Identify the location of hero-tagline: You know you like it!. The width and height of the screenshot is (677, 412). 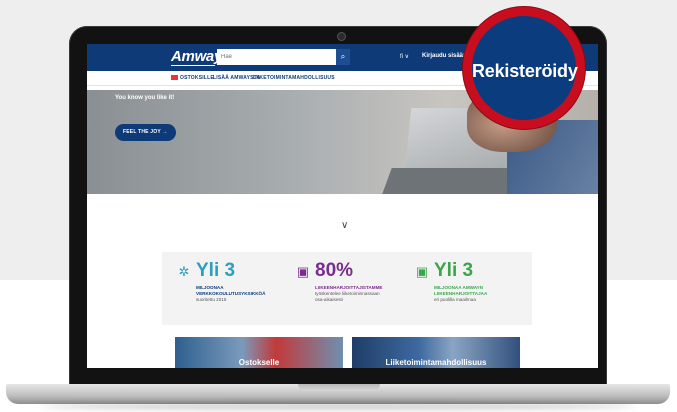
(145, 98).